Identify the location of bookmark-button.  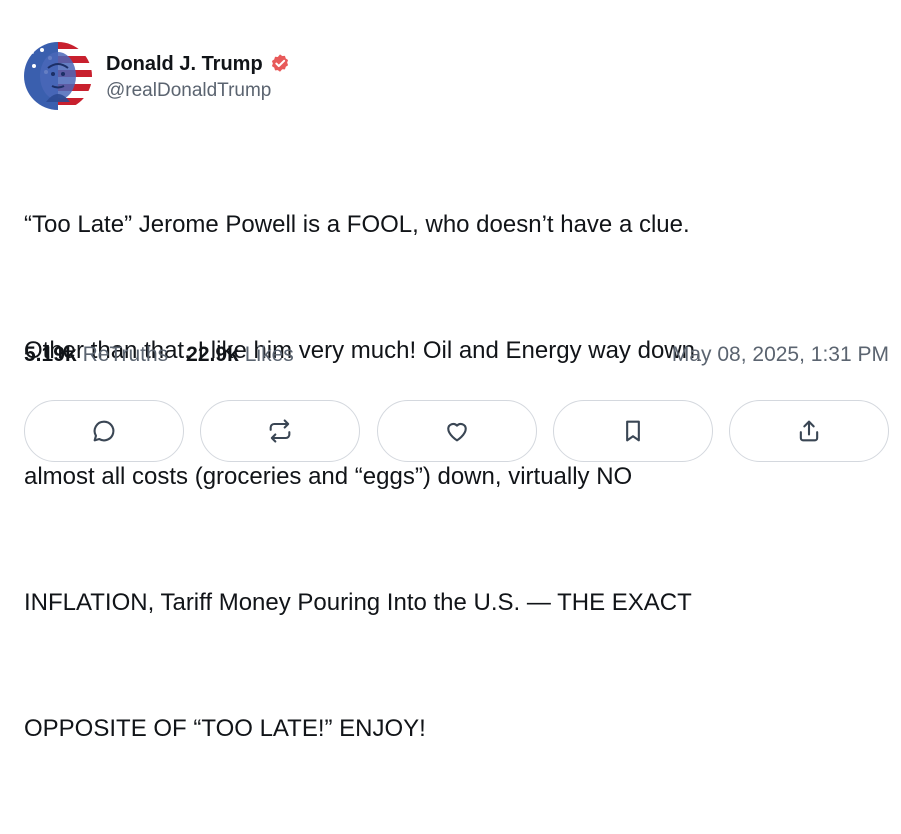
(632, 431).